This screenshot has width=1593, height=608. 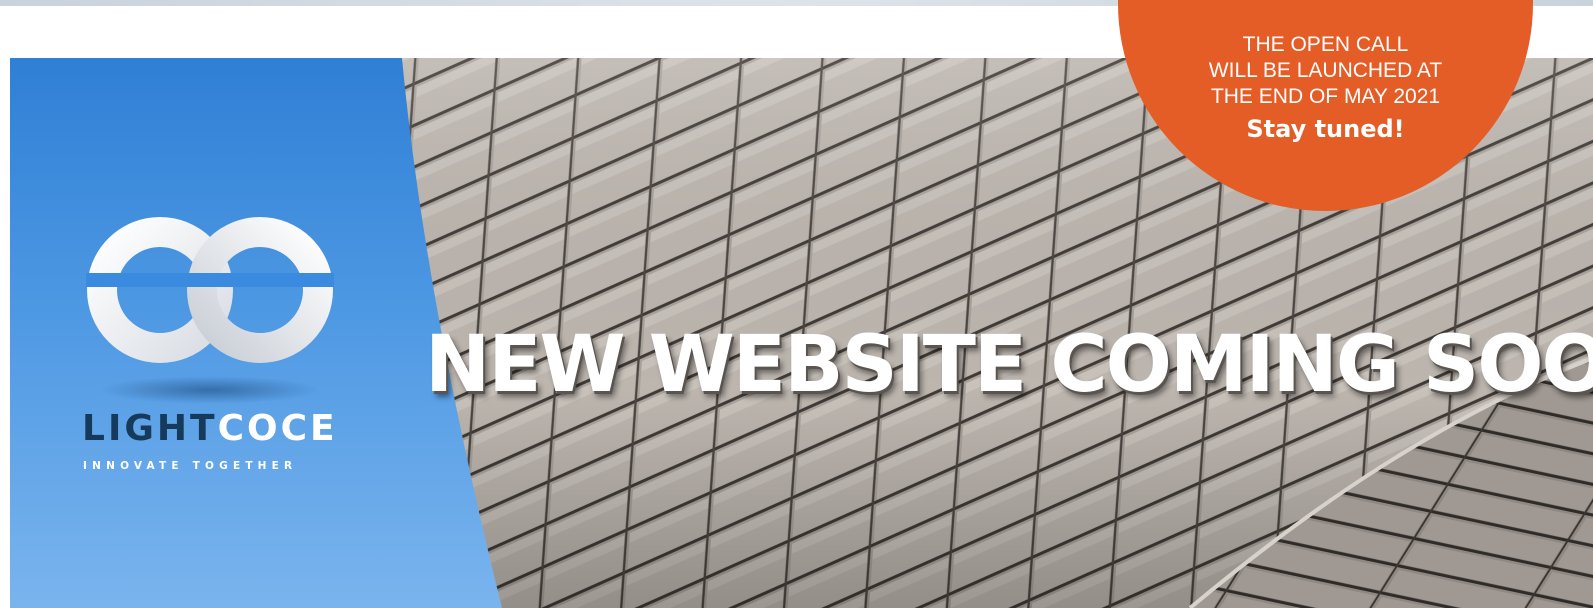 I want to click on brand-name-part2: COCE, so click(x=277, y=428).